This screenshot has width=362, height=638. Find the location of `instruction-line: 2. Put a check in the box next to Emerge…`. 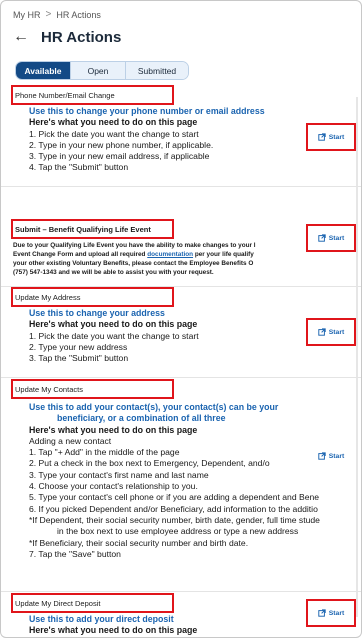

instruction-line: 2. Put a check in the box next to Emerge… is located at coordinates (149, 463).